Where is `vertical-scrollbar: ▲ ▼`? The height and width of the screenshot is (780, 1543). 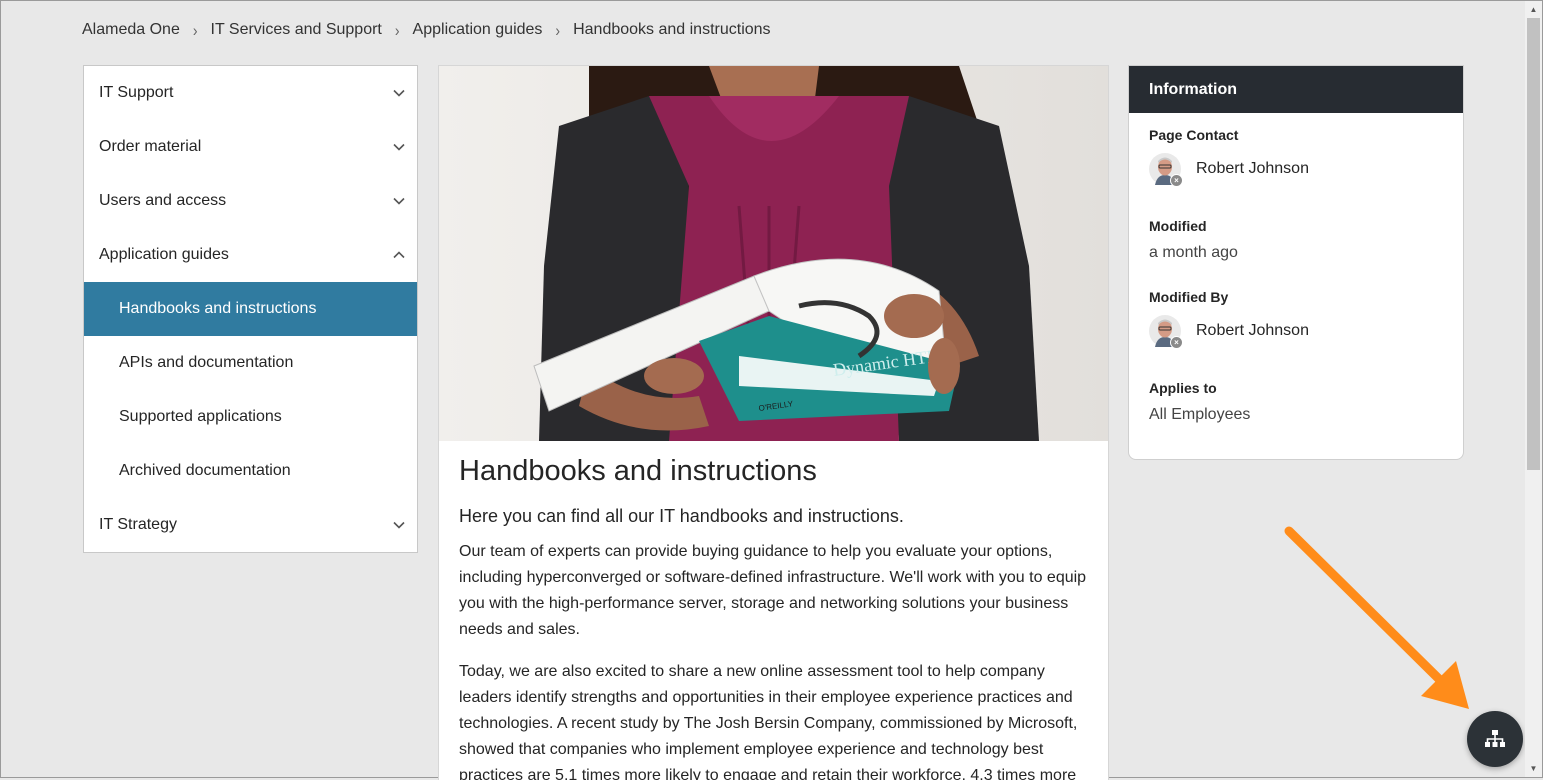
vertical-scrollbar: ▲ ▼ is located at coordinates (1533, 389).